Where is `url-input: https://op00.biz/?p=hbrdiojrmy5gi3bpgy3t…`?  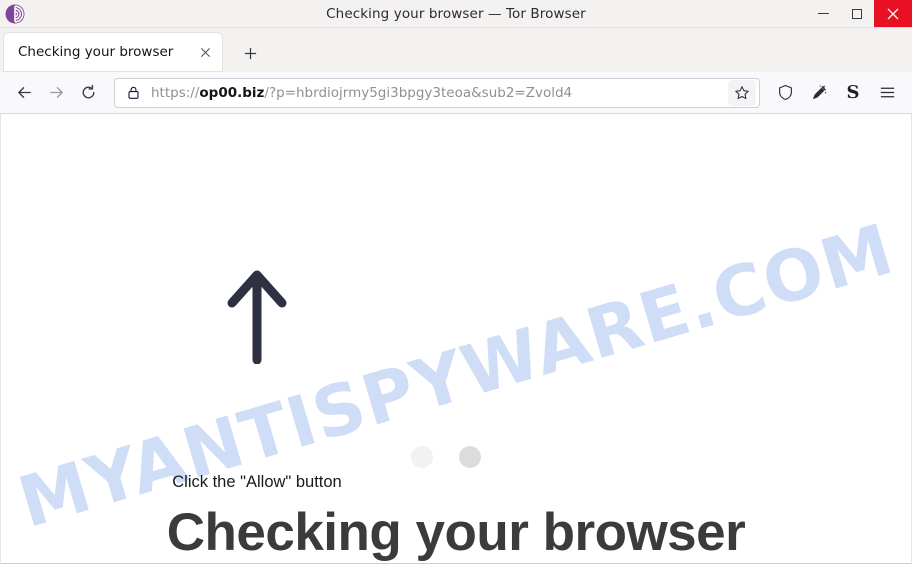
url-input: https://op00.biz/?p=hbrdiojrmy5gi3bpgy3t… is located at coordinates (439, 93).